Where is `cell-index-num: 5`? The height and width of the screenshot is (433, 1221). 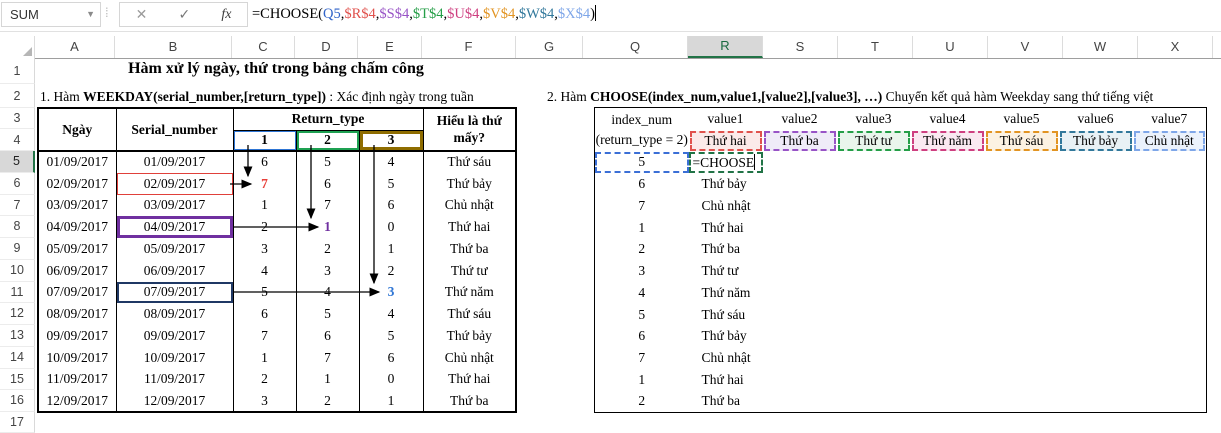
cell-index-num: 5 is located at coordinates (642, 315).